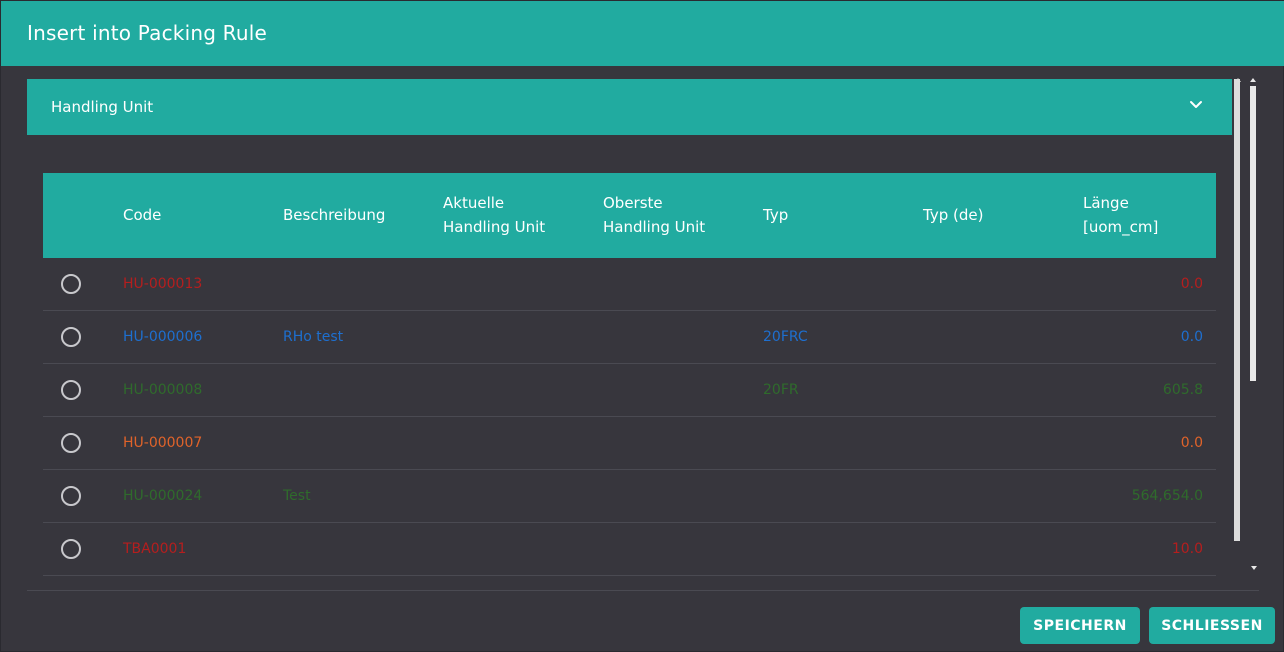  I want to click on cell-laenge: 10.0, so click(1187, 549).